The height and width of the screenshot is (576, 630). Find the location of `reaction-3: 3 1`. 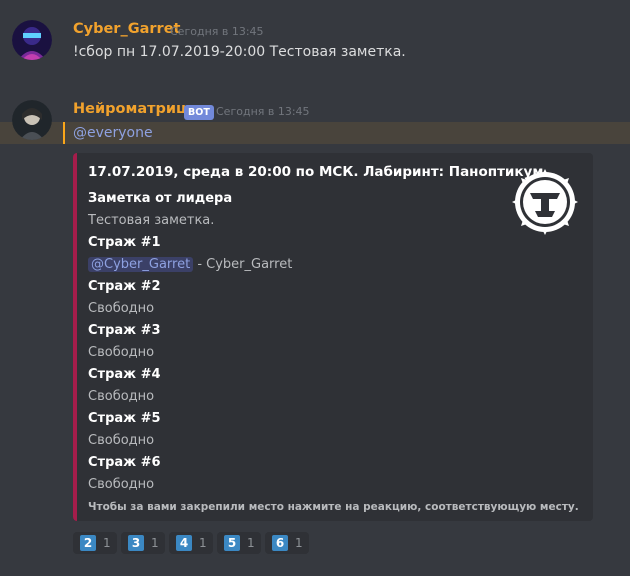

reaction-3: 3 1 is located at coordinates (143, 543).